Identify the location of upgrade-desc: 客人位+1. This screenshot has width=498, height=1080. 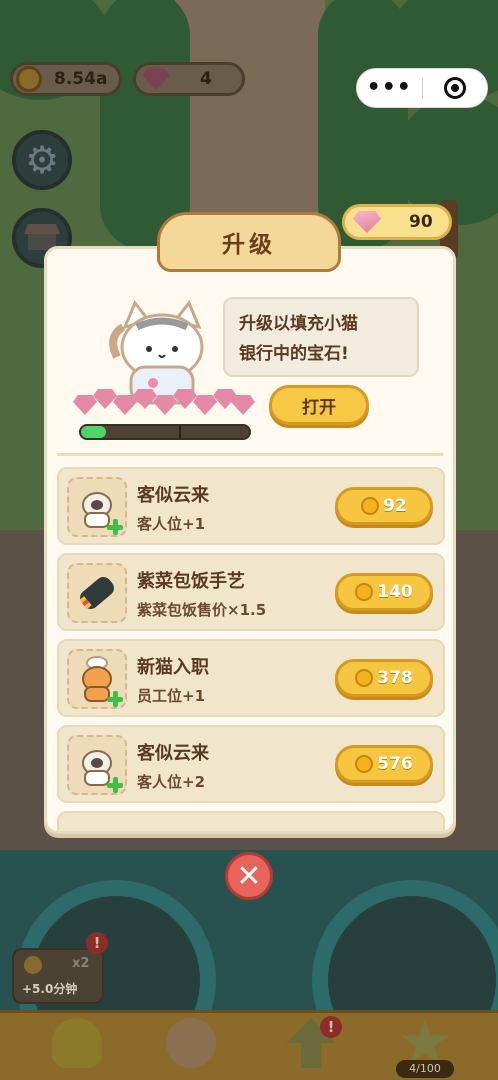
(171, 524).